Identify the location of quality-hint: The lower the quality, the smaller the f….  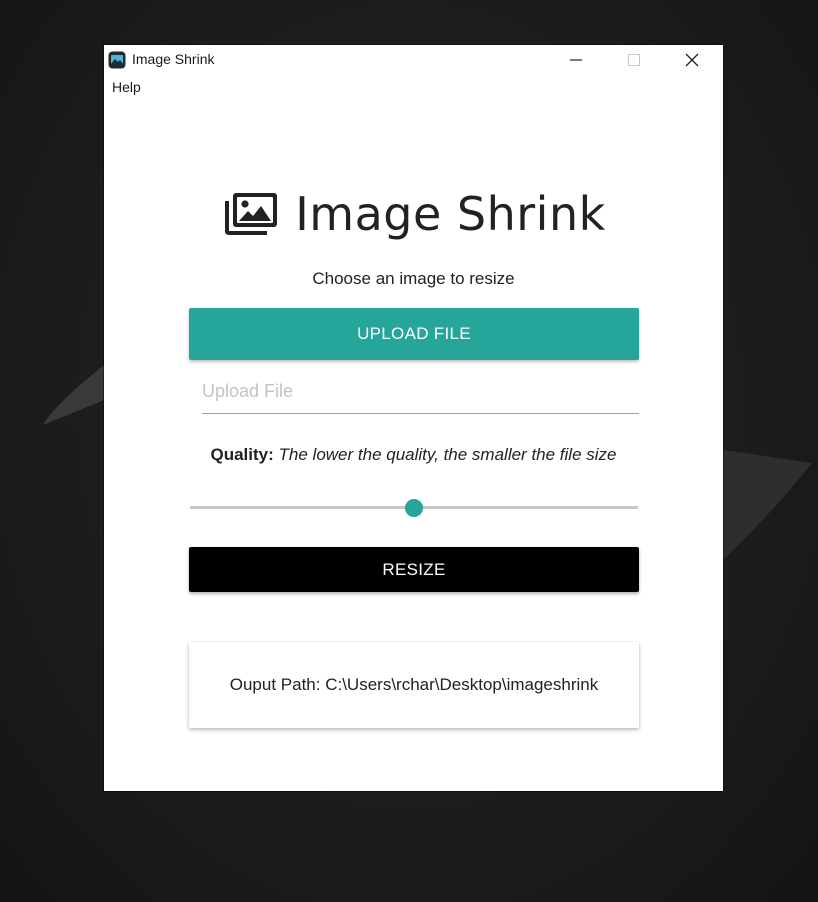
(447, 454).